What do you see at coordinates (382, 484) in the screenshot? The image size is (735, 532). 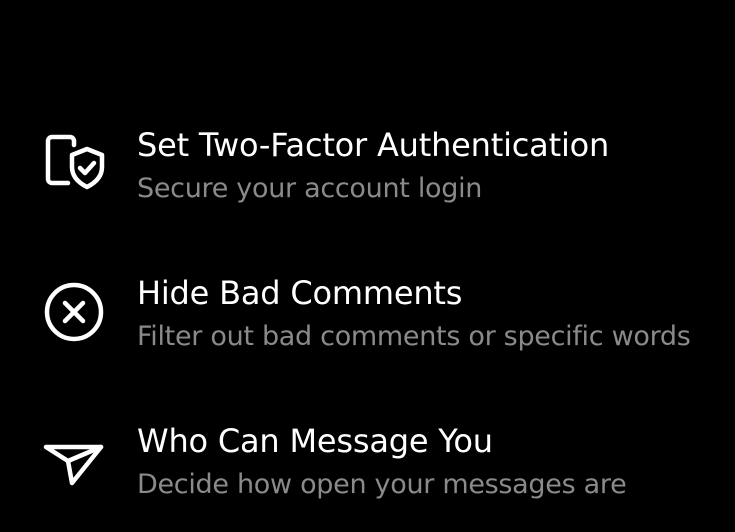 I see `item-subtitle: Decide how open your messages are` at bounding box center [382, 484].